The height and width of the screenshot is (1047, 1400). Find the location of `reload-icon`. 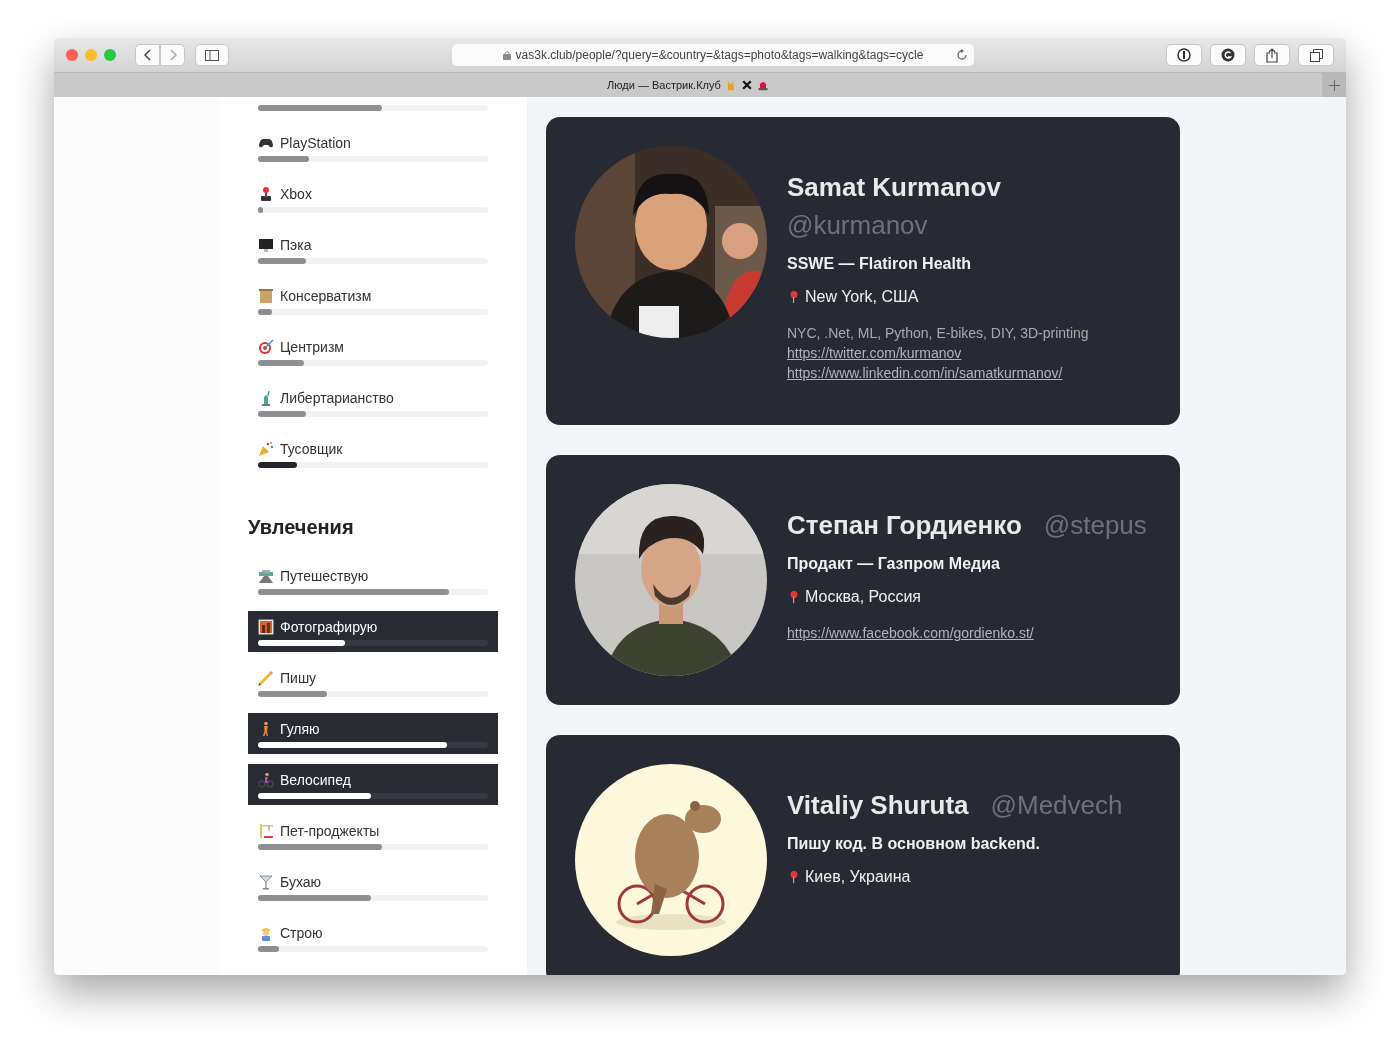

reload-icon is located at coordinates (962, 55).